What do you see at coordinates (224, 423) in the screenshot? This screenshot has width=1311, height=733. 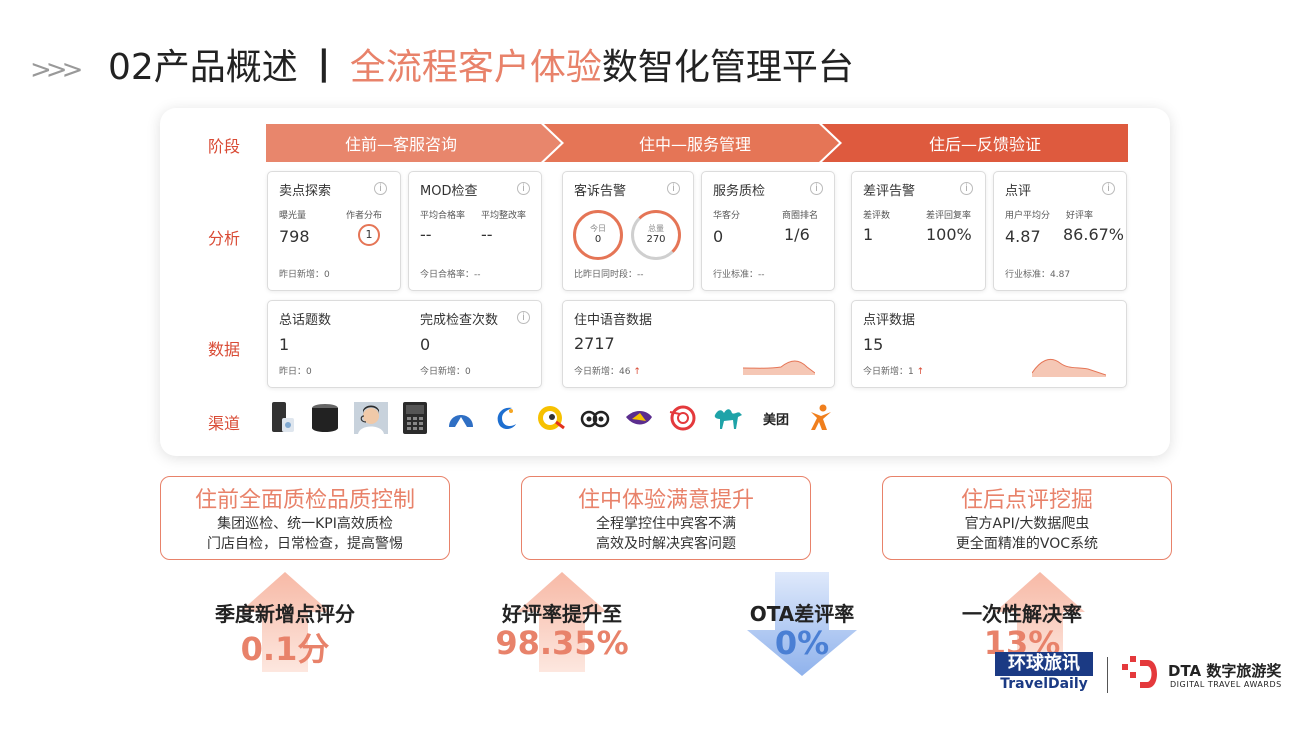 I see `row-label-channel: 渠道` at bounding box center [224, 423].